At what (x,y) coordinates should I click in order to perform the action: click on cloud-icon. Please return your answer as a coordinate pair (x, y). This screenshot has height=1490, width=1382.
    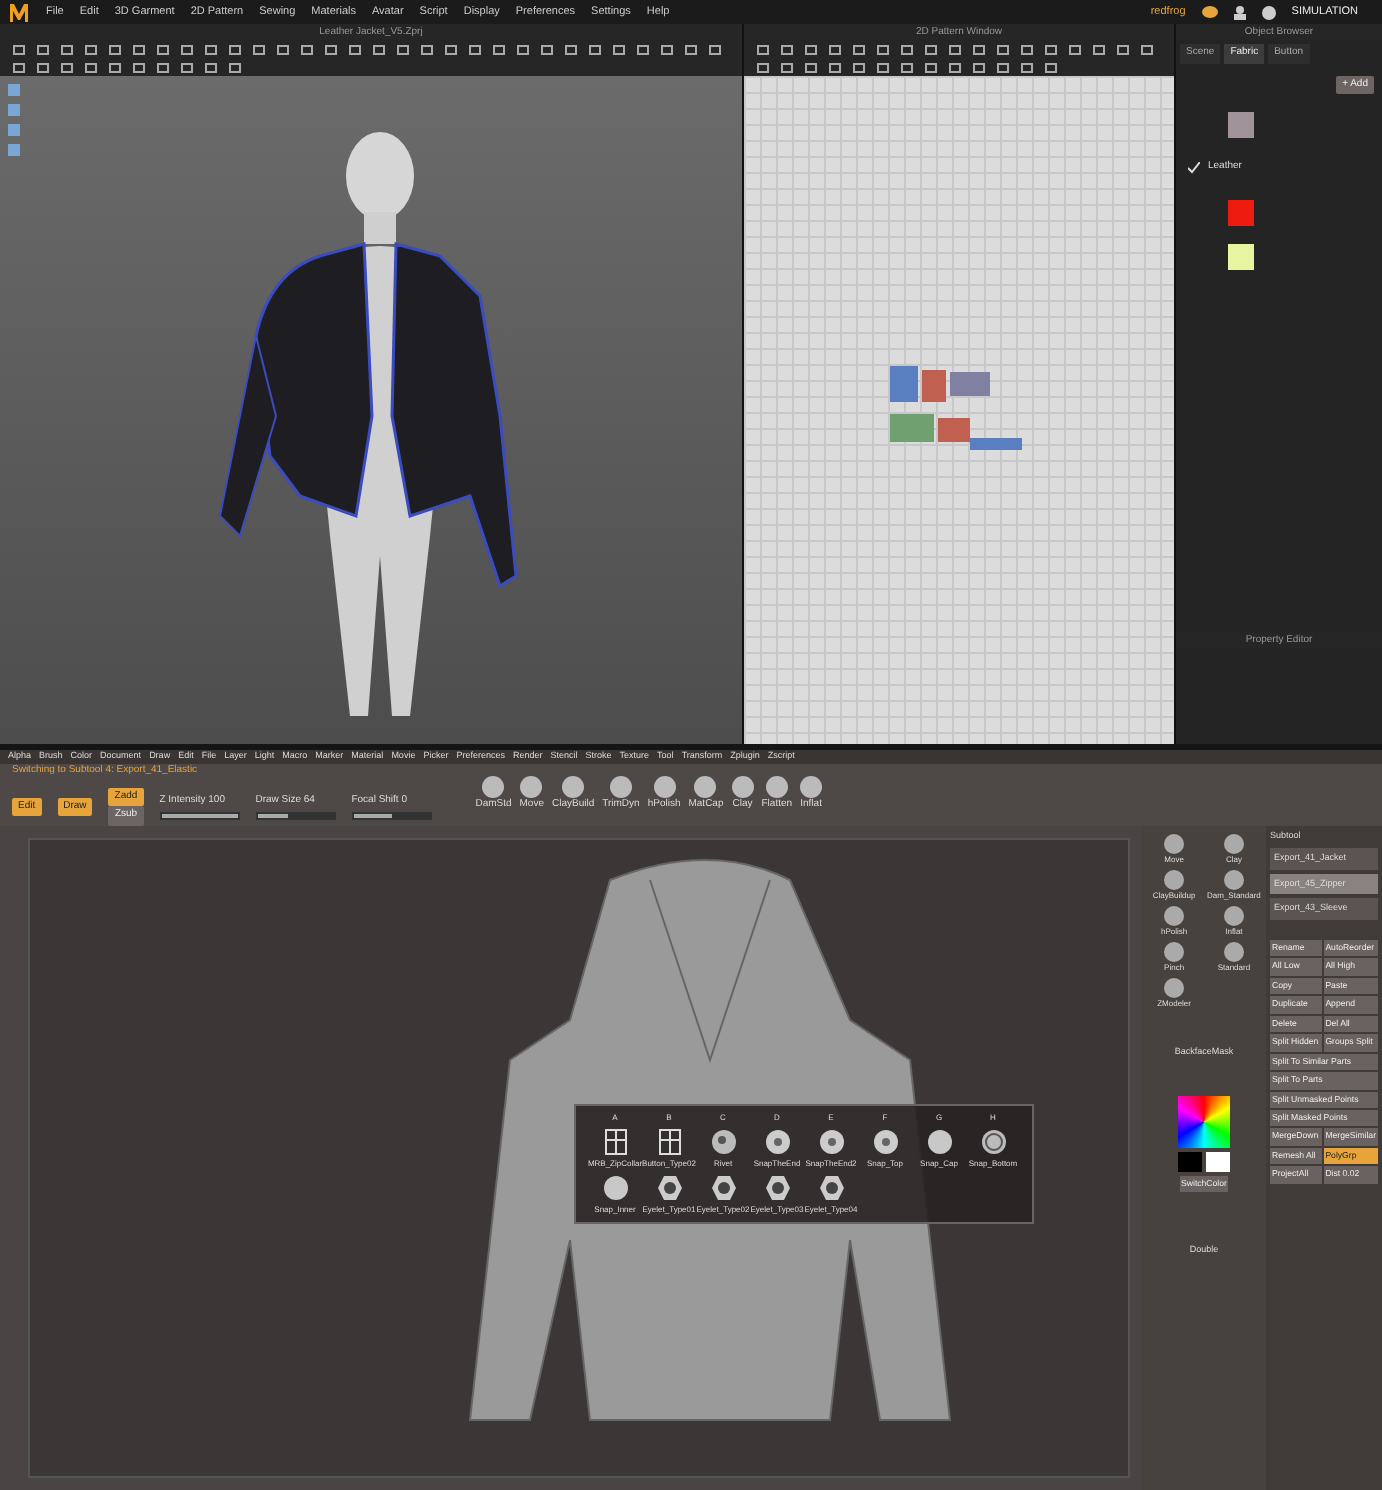
    Looking at the image, I should click on (1209, 12).